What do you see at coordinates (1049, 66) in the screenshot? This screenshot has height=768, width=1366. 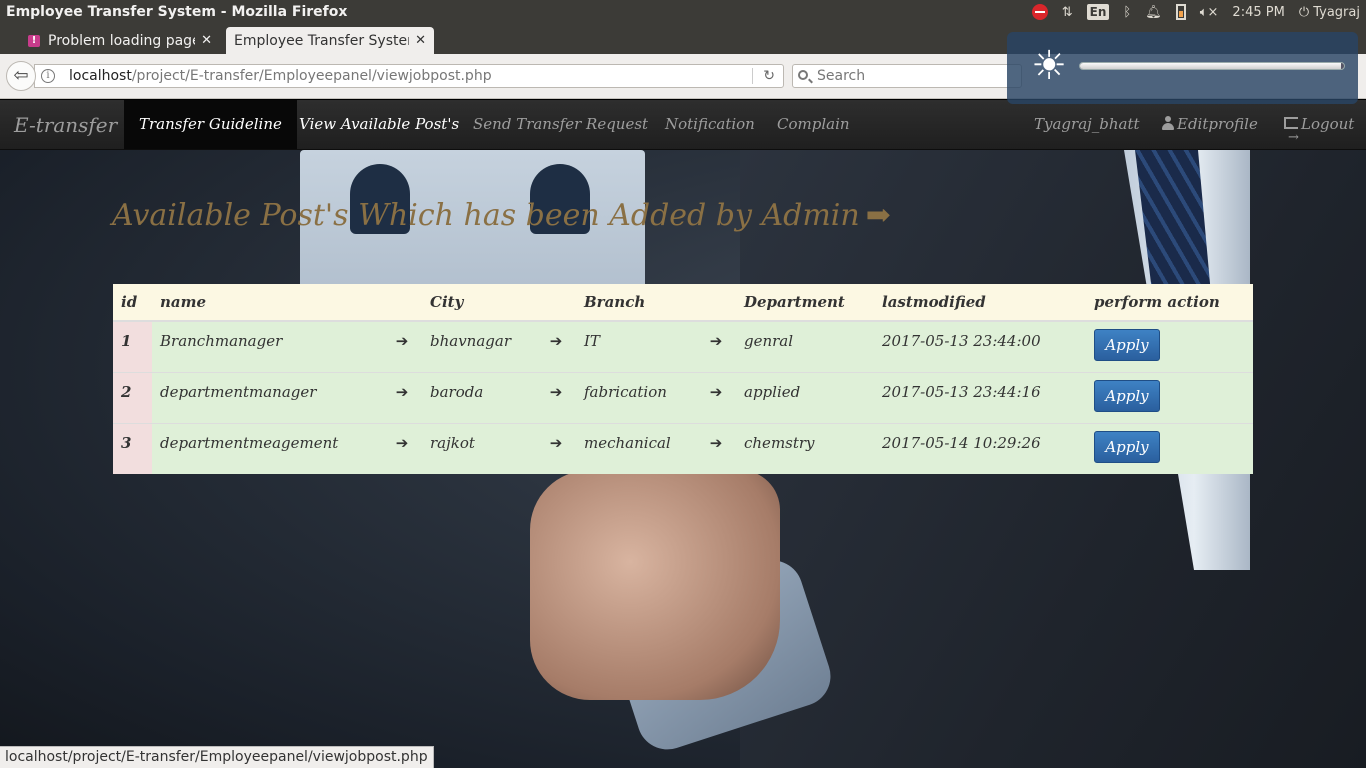 I see `brightness-icon: ☀` at bounding box center [1049, 66].